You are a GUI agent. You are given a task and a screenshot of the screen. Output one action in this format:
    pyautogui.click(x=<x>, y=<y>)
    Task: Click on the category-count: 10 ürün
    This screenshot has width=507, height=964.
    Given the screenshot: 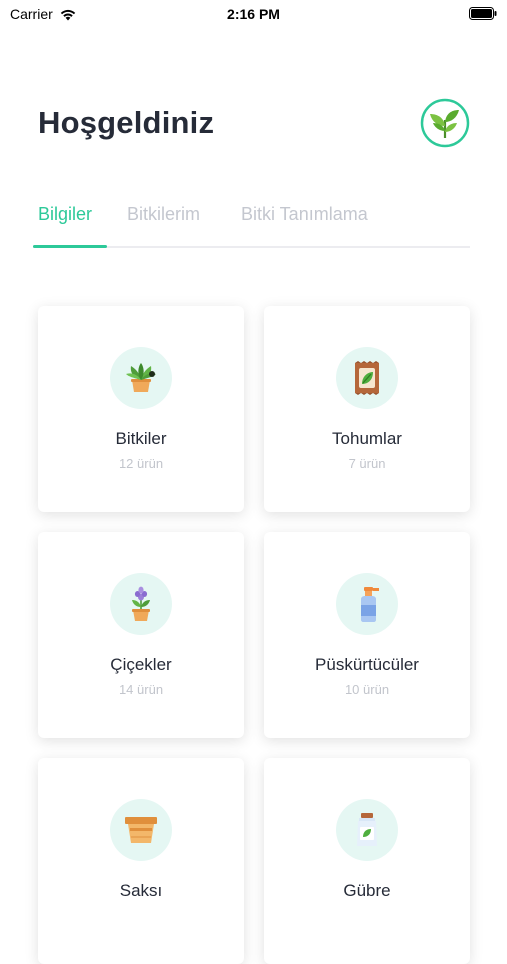 What is the action you would take?
    pyautogui.click(x=367, y=689)
    